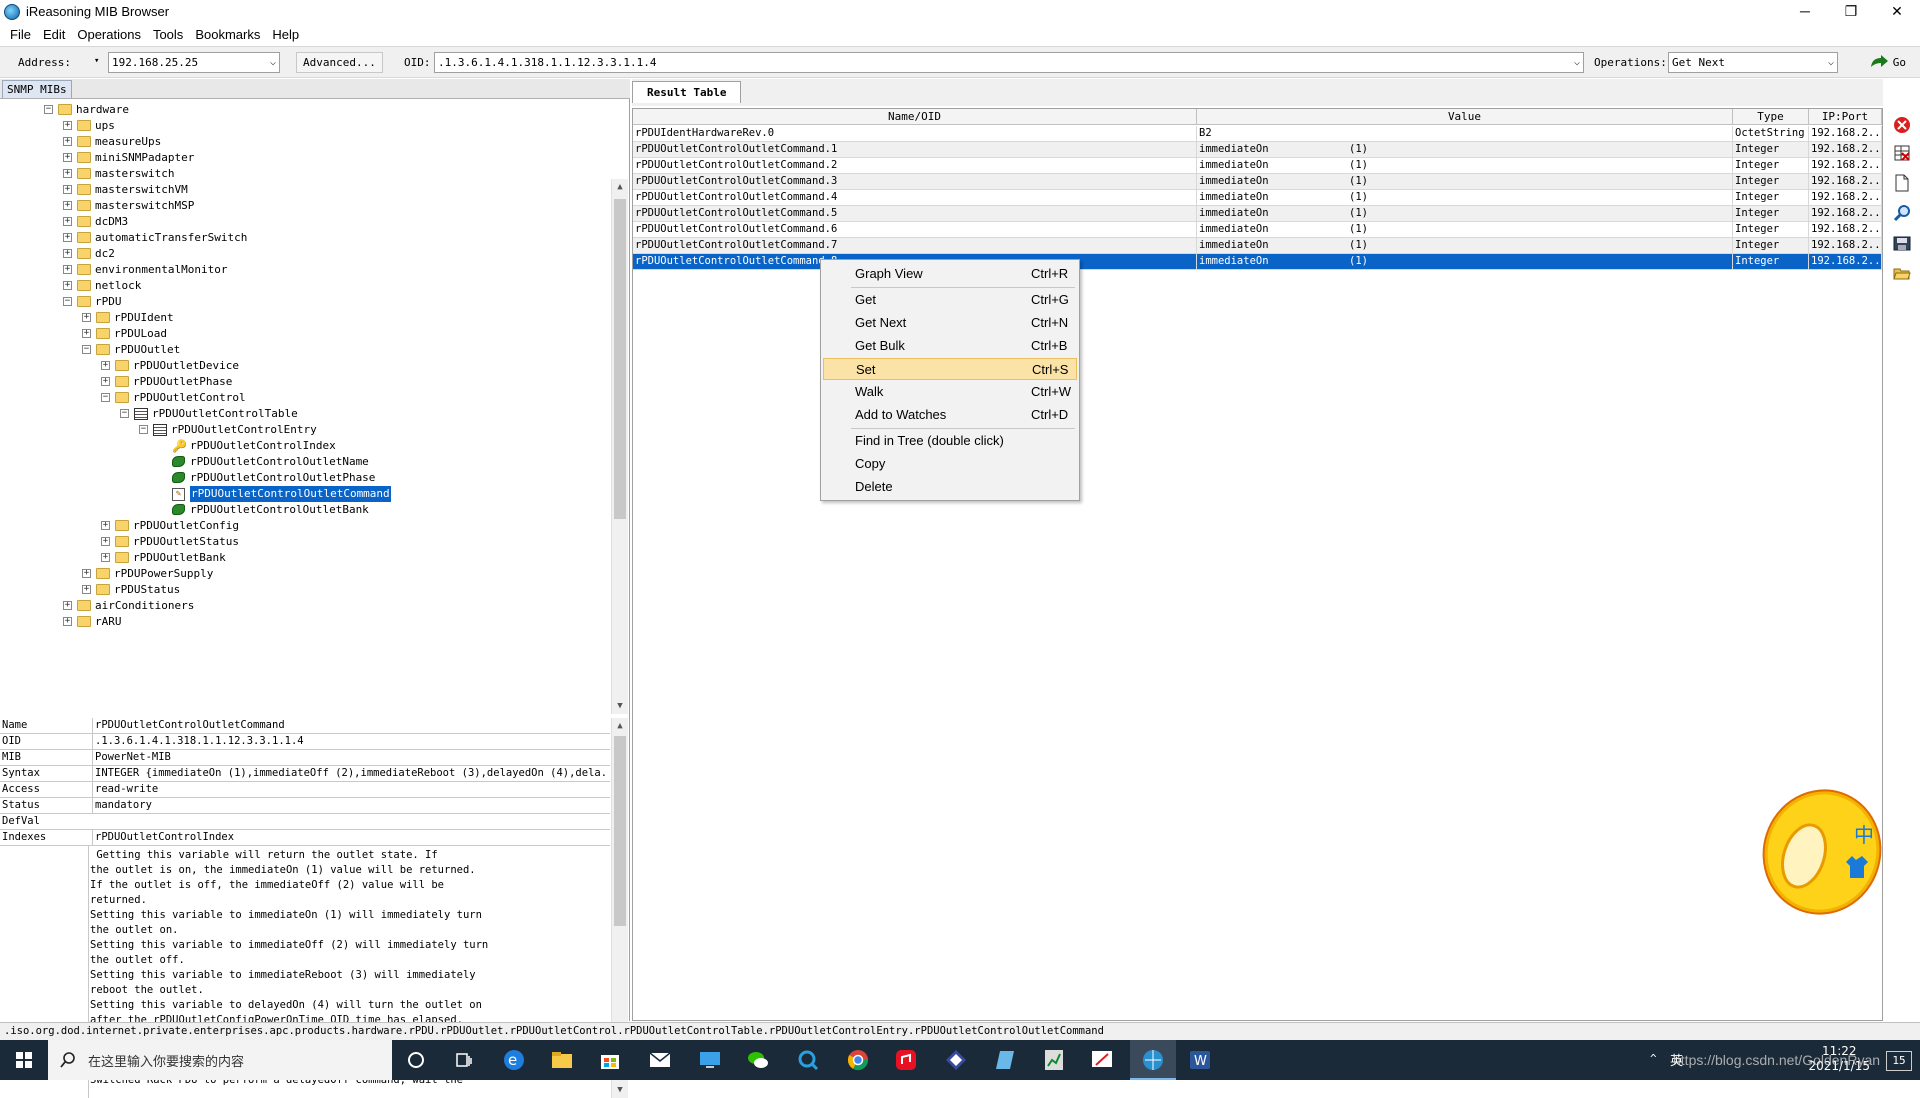 This screenshot has height=1098, width=1920. Describe the element at coordinates (300, 302) in the screenshot. I see `tree-node: − rPDU` at that location.